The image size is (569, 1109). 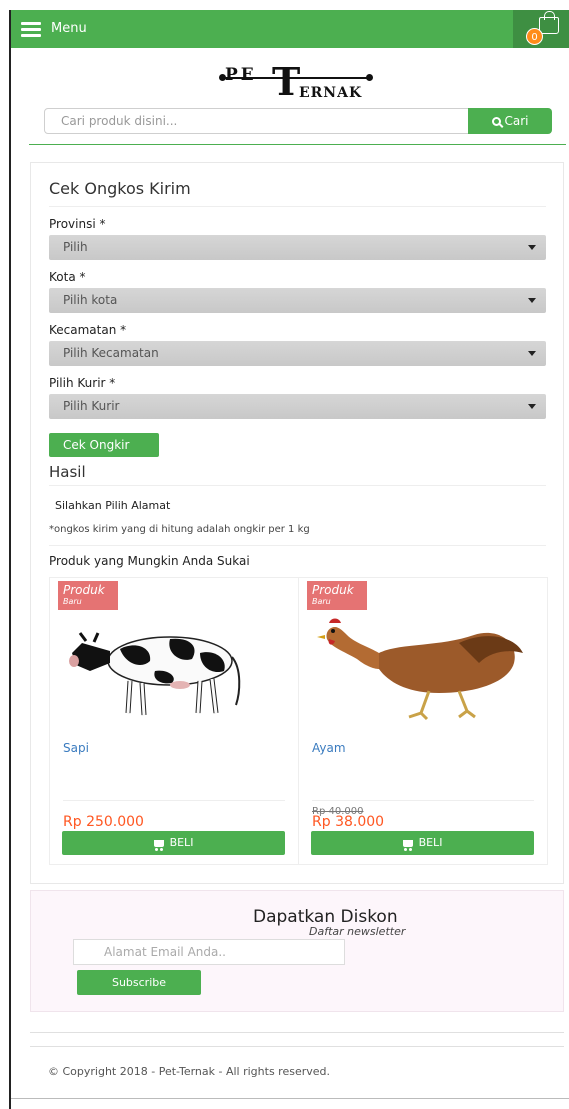 I want to click on logo-text-pe: PE, so click(x=241, y=75).